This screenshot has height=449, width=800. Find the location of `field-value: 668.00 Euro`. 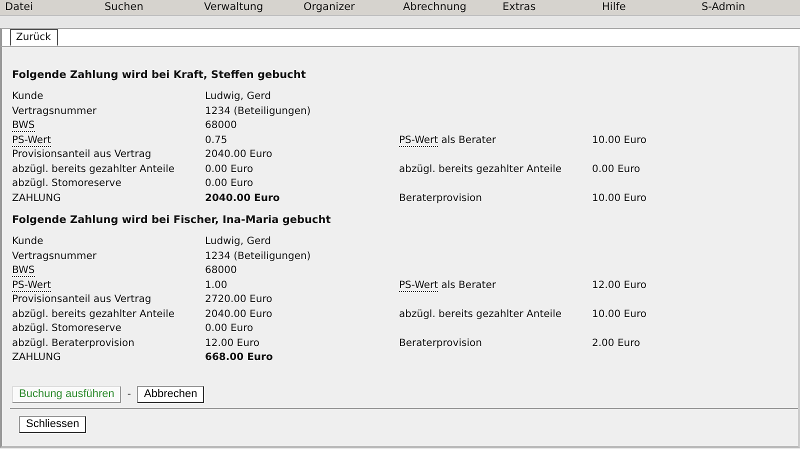

field-value: 668.00 Euro is located at coordinates (239, 358).